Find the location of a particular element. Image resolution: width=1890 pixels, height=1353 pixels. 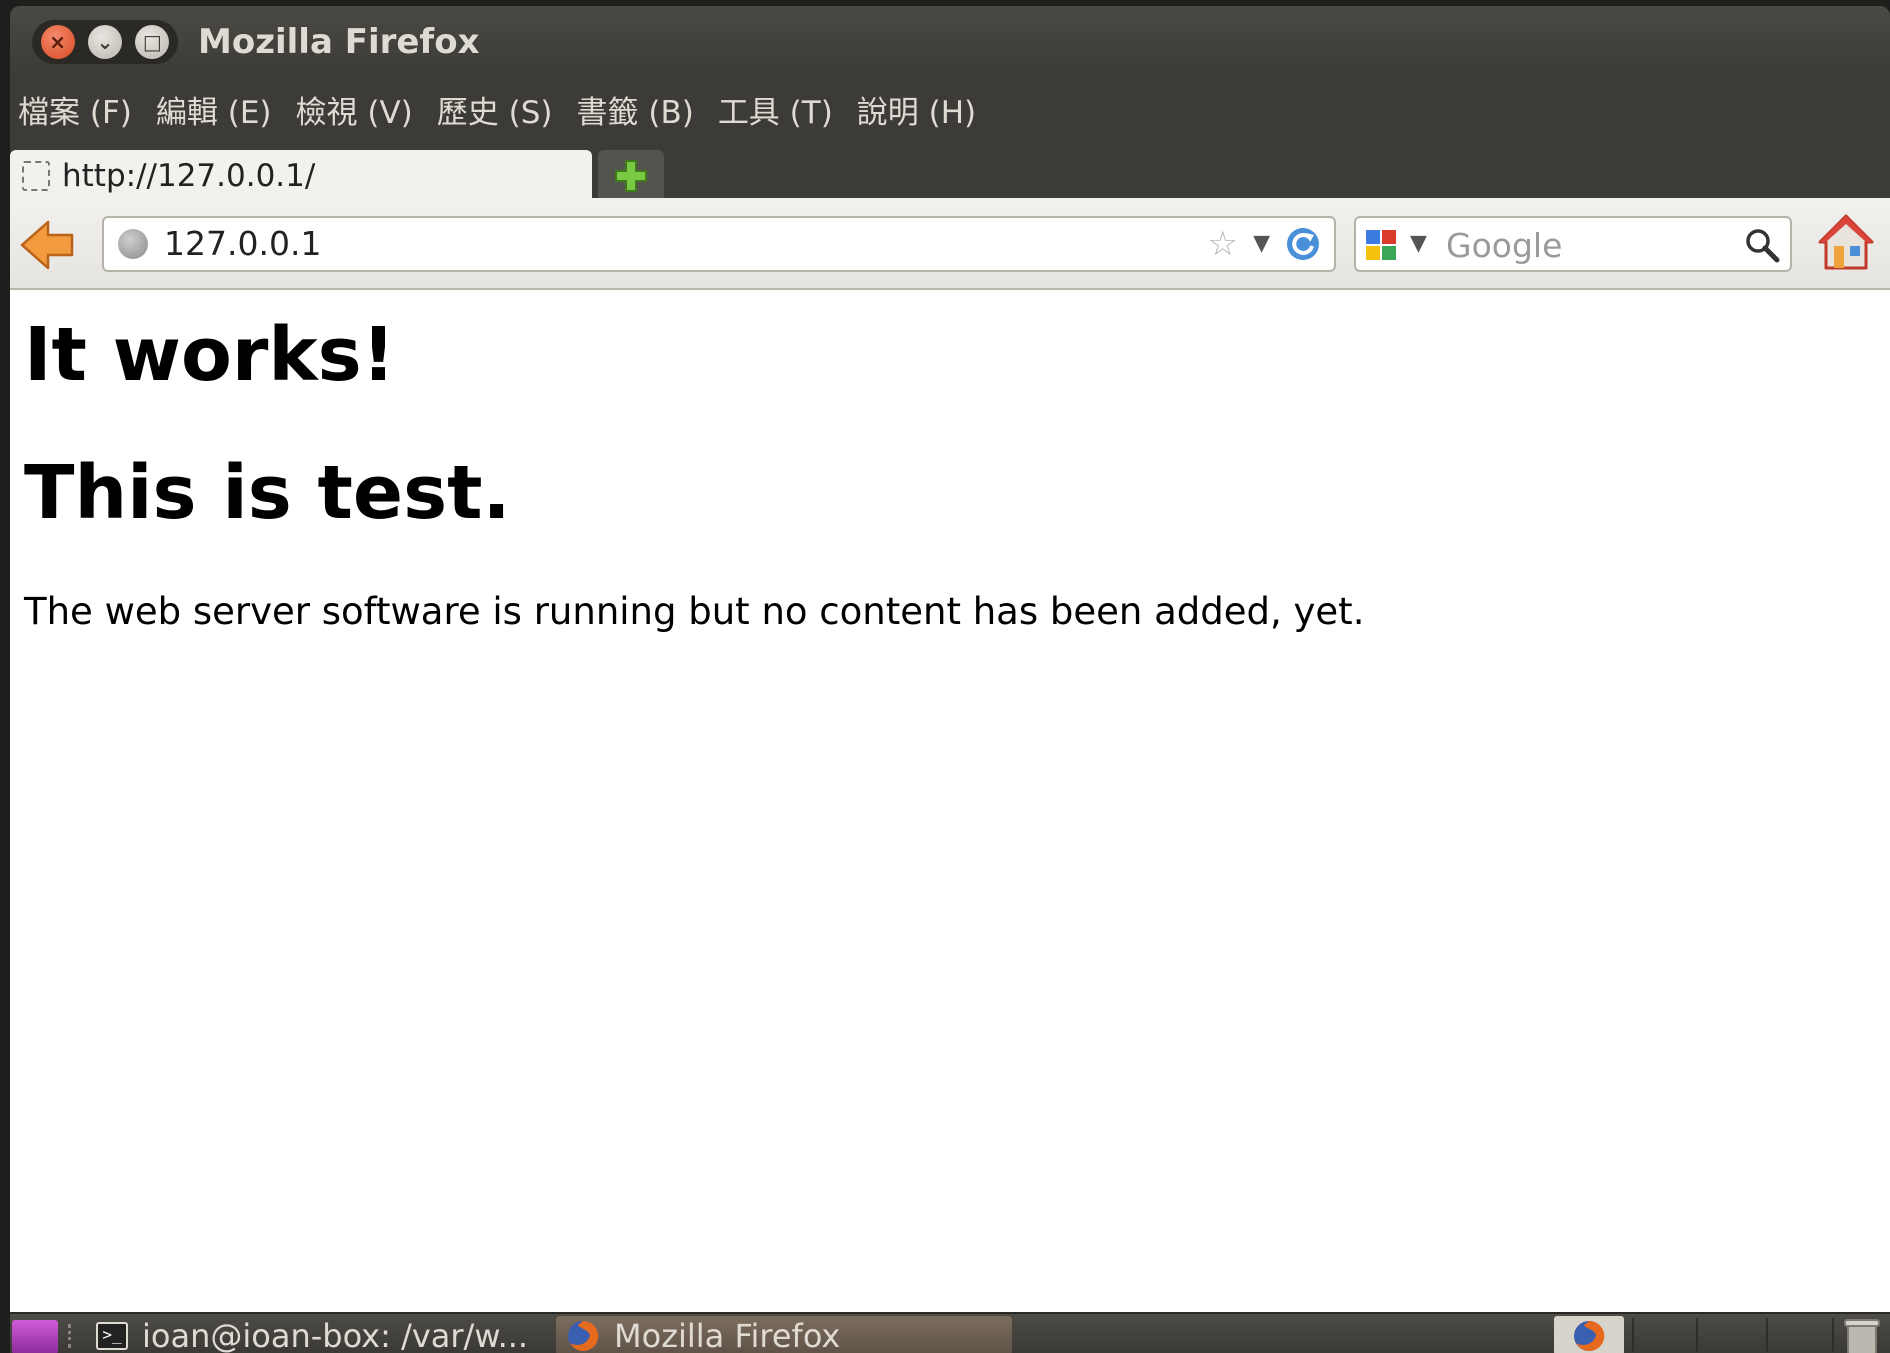

menu-history: 歷史 (S) is located at coordinates (495, 109).